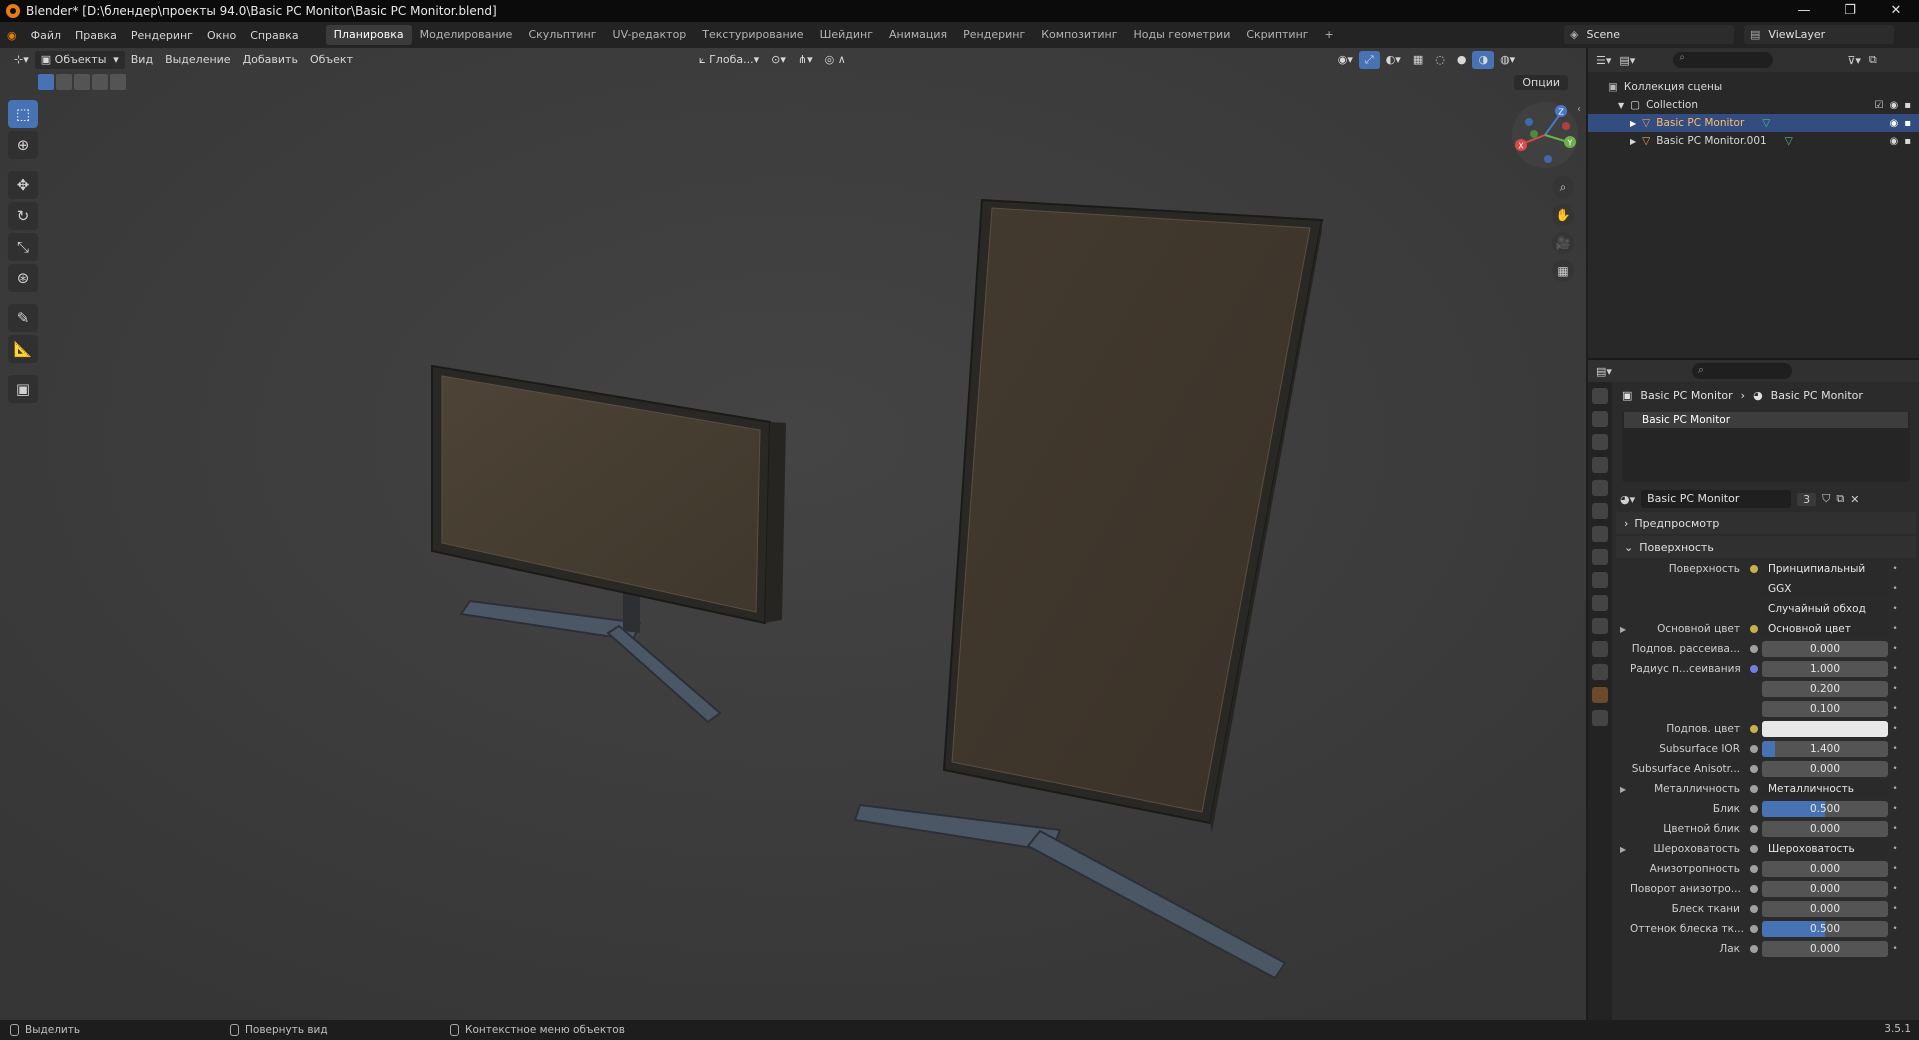 The width and height of the screenshot is (1919, 1040). What do you see at coordinates (1879, 105) in the screenshot?
I see `checkbox-icon: ☑` at bounding box center [1879, 105].